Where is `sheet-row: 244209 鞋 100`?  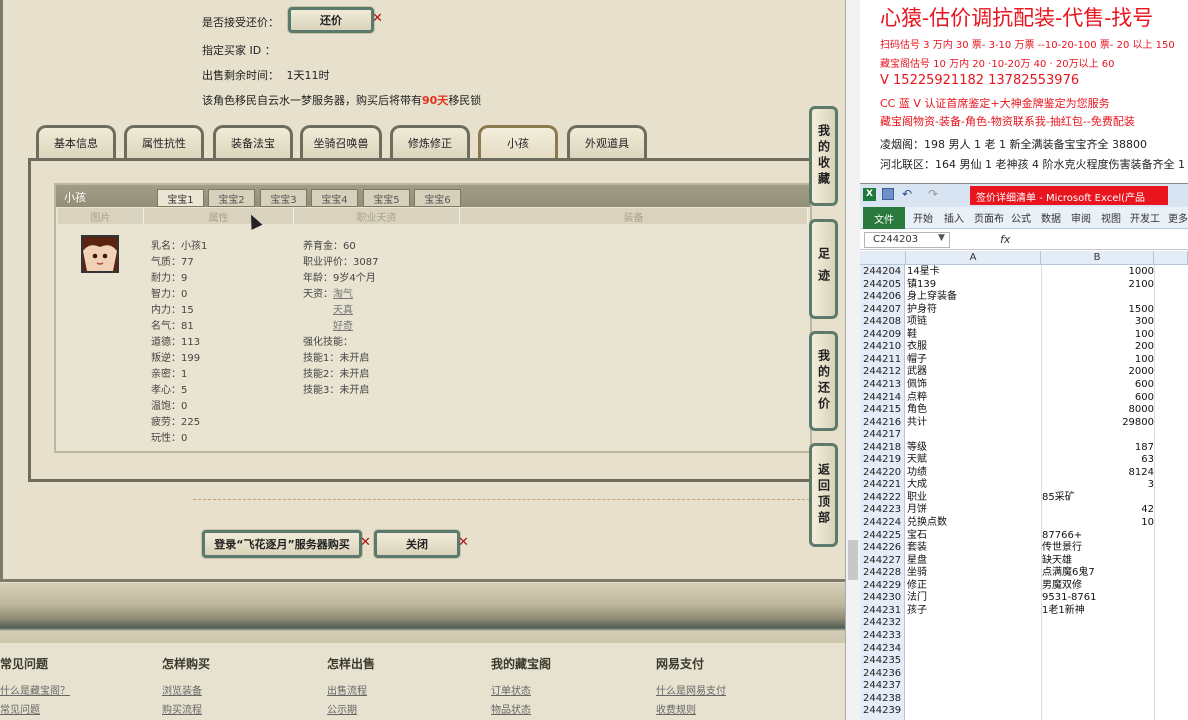
sheet-row: 244209 鞋 100 is located at coordinates (1024, 335).